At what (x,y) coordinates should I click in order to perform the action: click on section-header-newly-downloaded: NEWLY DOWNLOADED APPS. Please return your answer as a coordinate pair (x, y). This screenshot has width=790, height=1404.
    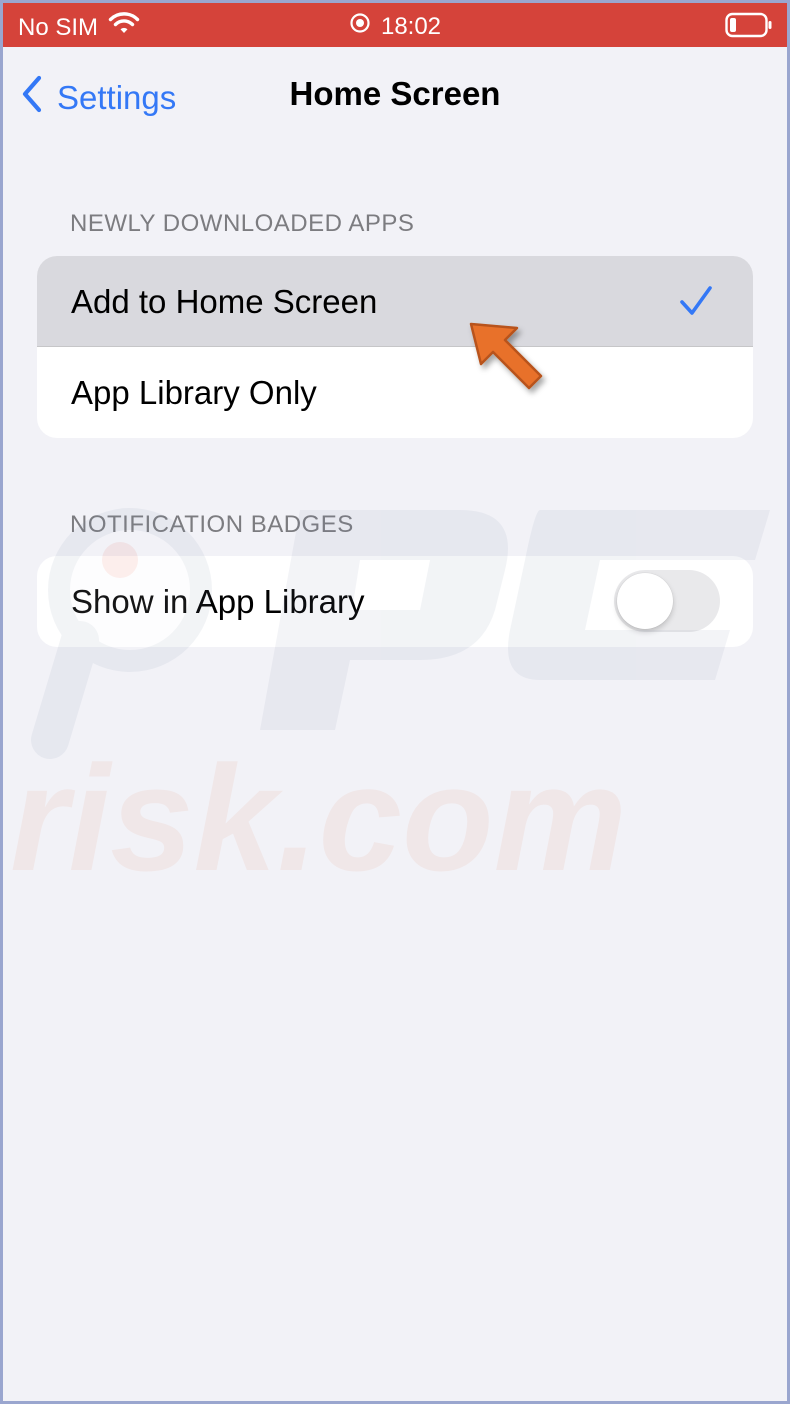
    Looking at the image, I should click on (242, 223).